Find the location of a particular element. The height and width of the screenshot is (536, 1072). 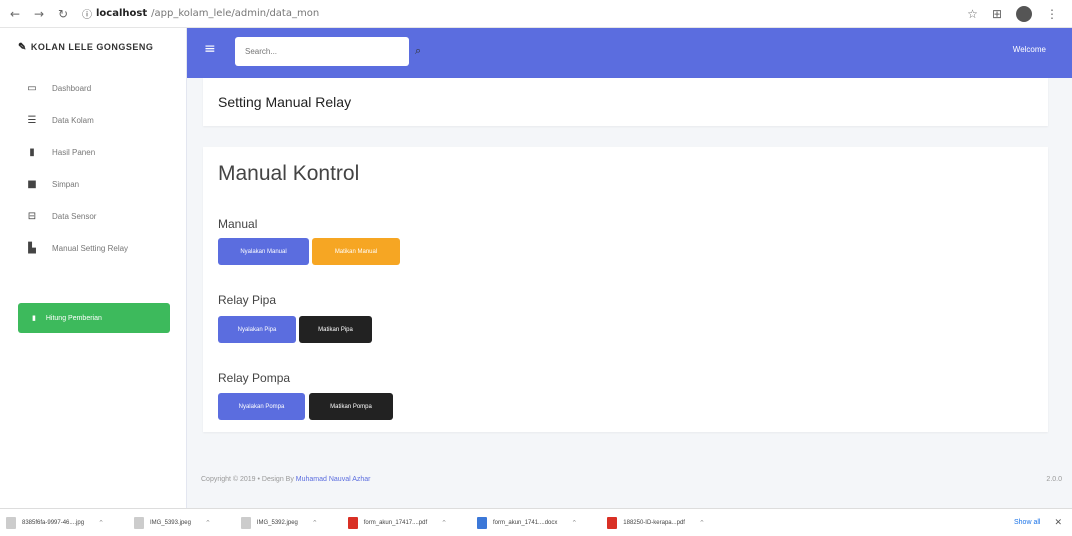

download-item: form_akun_17417....pdf ⌃ is located at coordinates (397, 522).